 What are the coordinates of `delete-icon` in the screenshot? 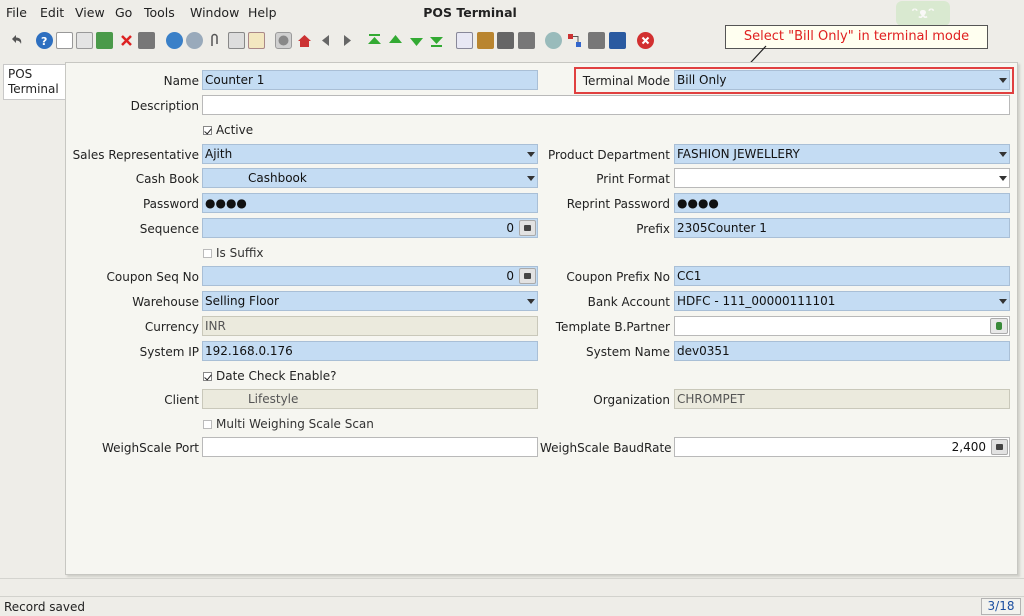 It's located at (126, 40).